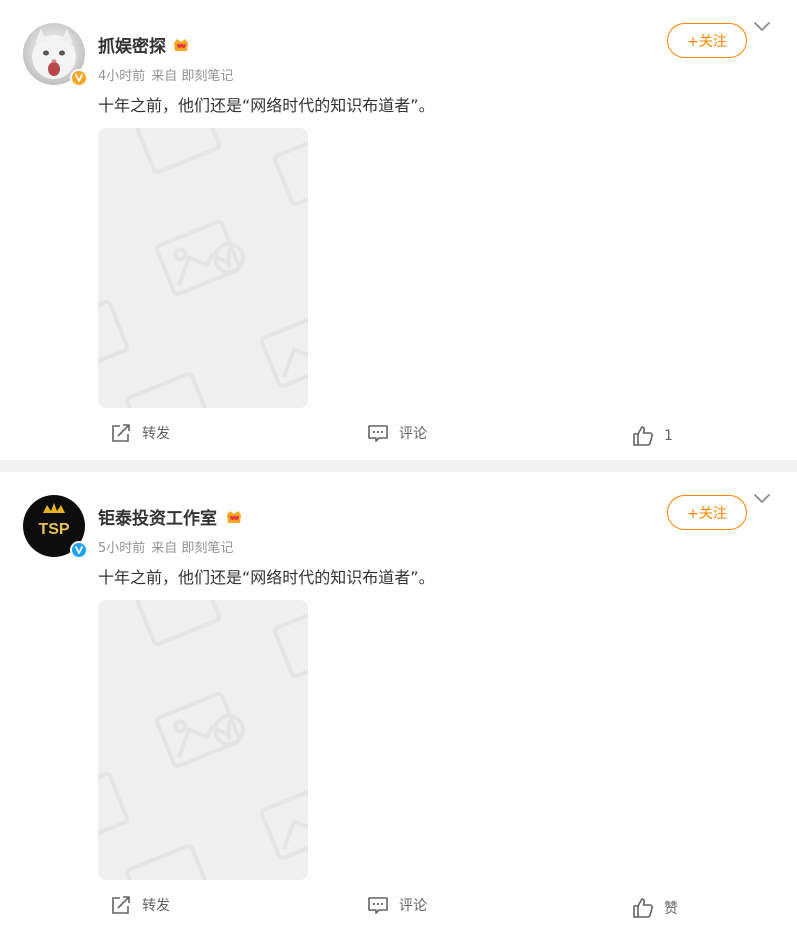  What do you see at coordinates (121, 76) in the screenshot?
I see `post-time: 4小时前` at bounding box center [121, 76].